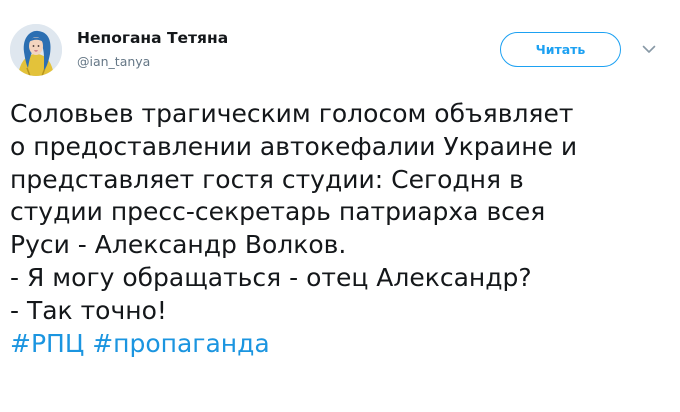 The width and height of the screenshot is (680, 412). Describe the element at coordinates (294, 146) in the screenshot. I see `tweet-line: о предоставлении автокефалии Украине и` at that location.